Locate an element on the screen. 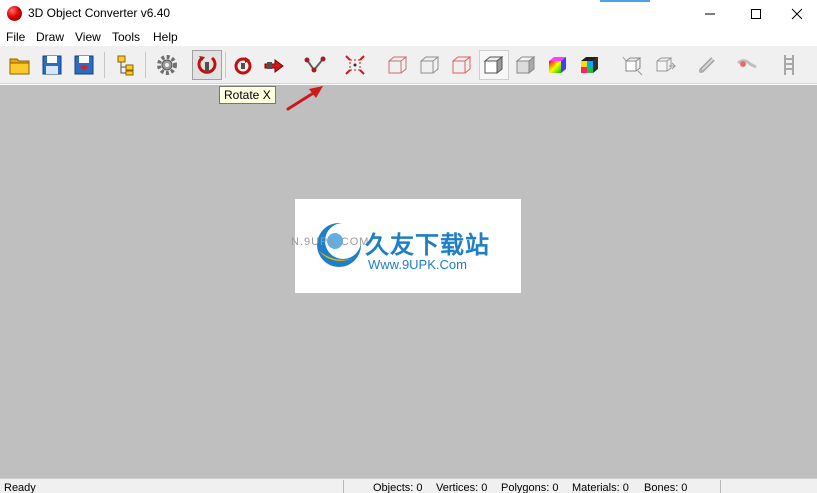 This screenshot has height=493, width=817. status-polygons: Polygons: 0 is located at coordinates (530, 487).